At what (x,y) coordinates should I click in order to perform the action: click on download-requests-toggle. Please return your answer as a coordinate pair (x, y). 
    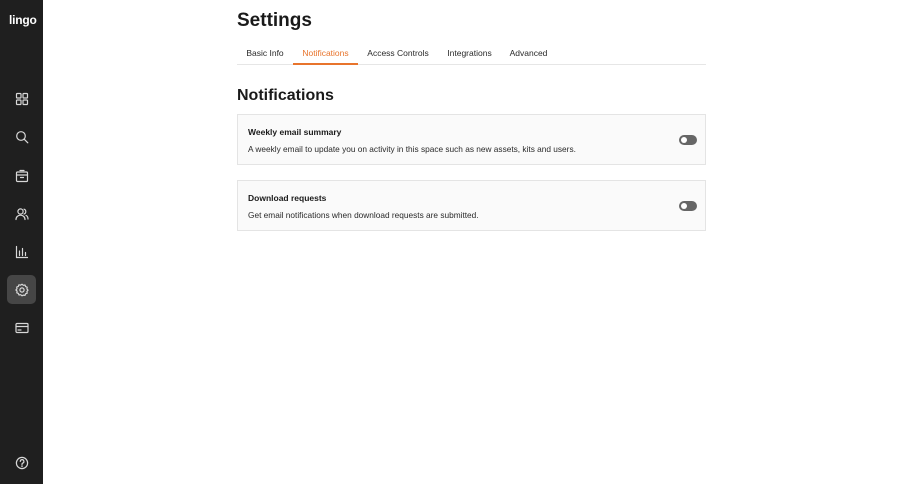
    Looking at the image, I should click on (688, 206).